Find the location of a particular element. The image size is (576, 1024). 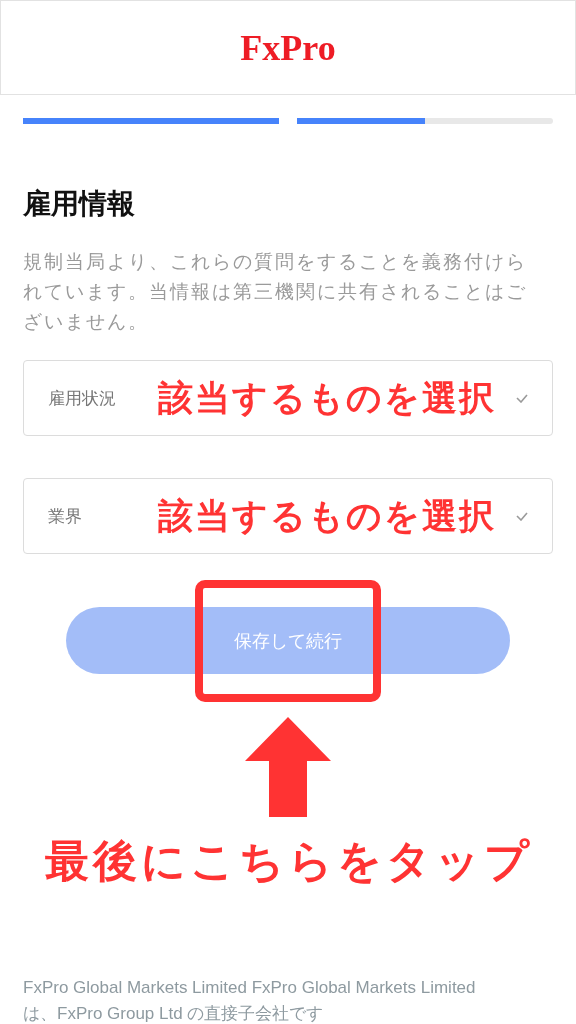

select-field: 業界 該当するものを選択 is located at coordinates (288, 516).